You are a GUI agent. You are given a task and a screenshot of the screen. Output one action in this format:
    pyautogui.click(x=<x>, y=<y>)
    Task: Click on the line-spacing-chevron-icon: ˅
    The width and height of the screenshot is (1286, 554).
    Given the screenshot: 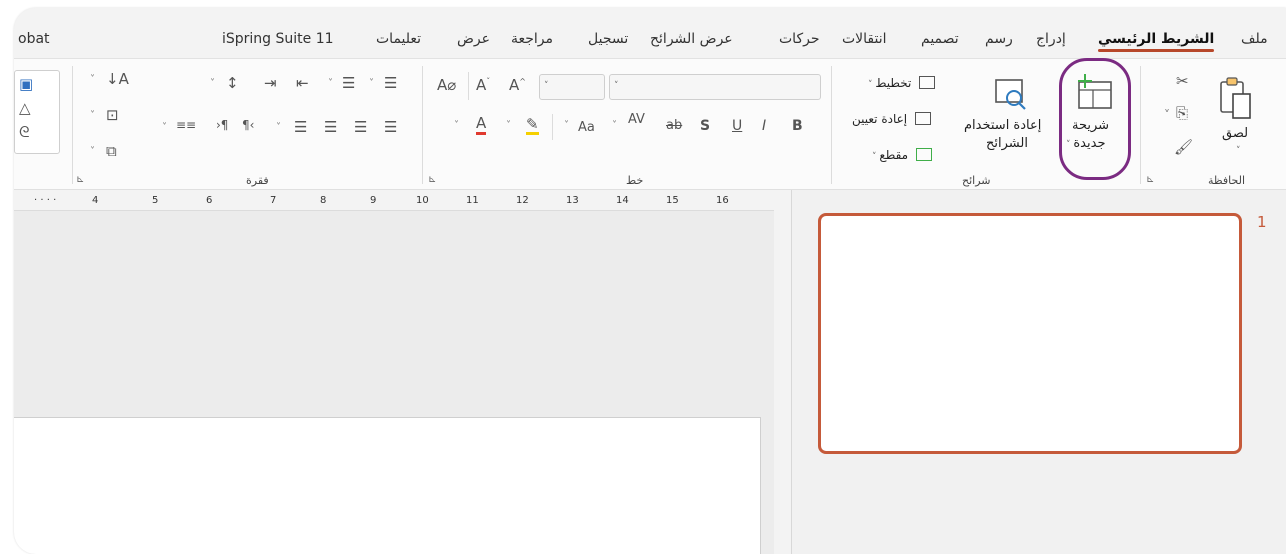 What is the action you would take?
    pyautogui.click(x=212, y=83)
    